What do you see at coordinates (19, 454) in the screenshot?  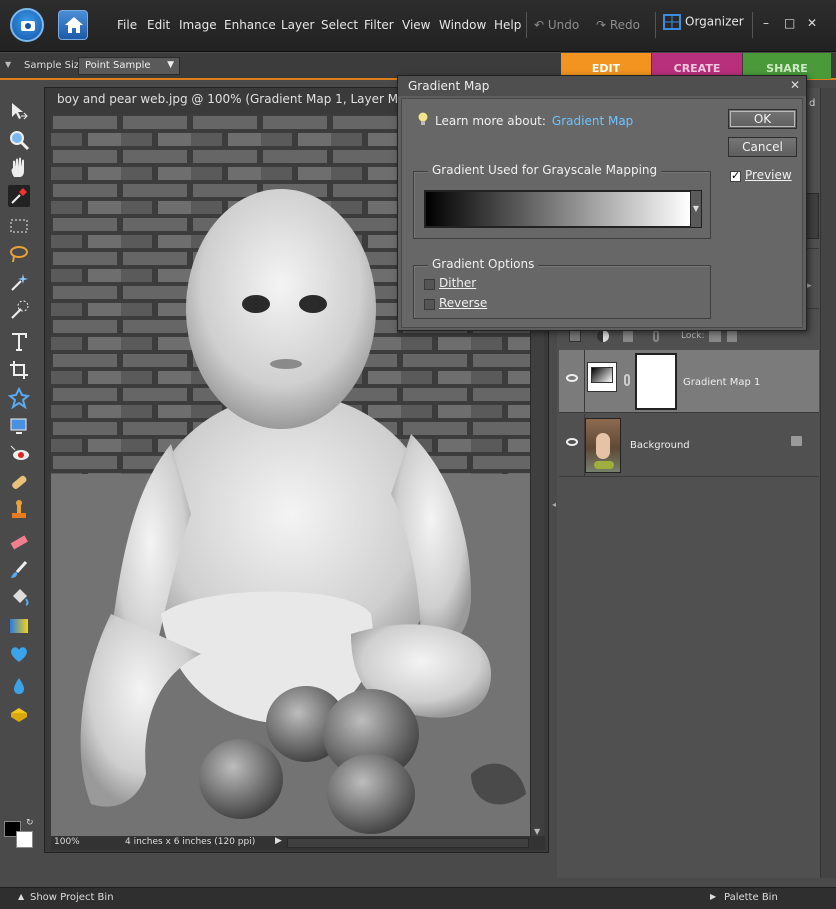 I see `red-eye-tool-icon` at bounding box center [19, 454].